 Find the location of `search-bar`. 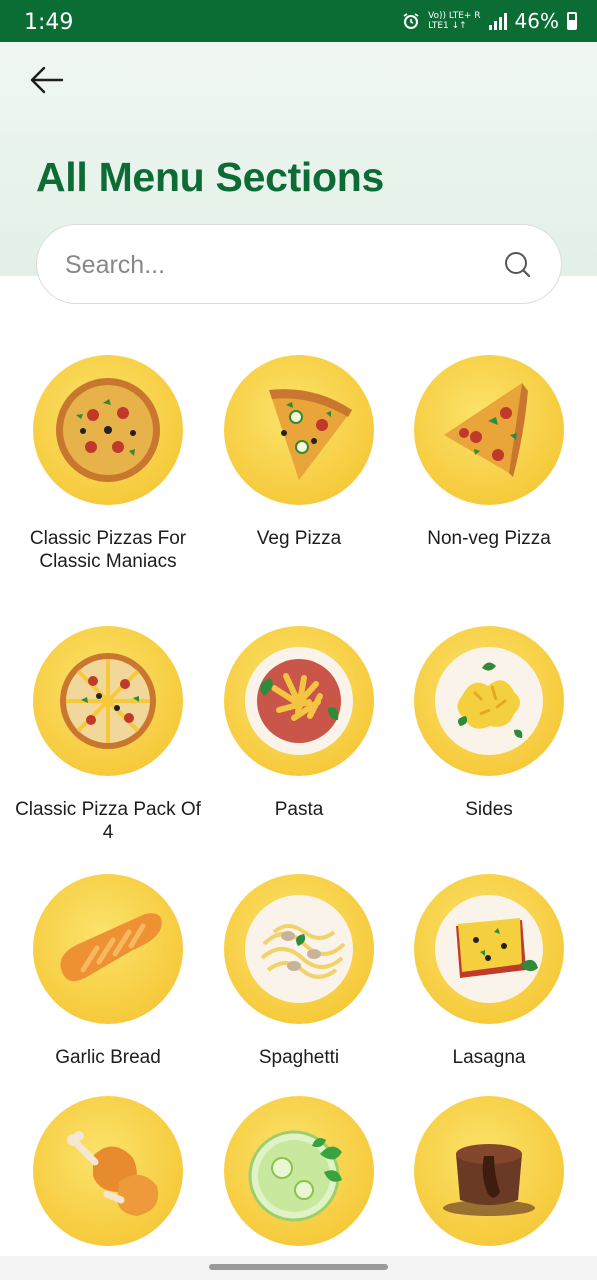

search-bar is located at coordinates (299, 264).